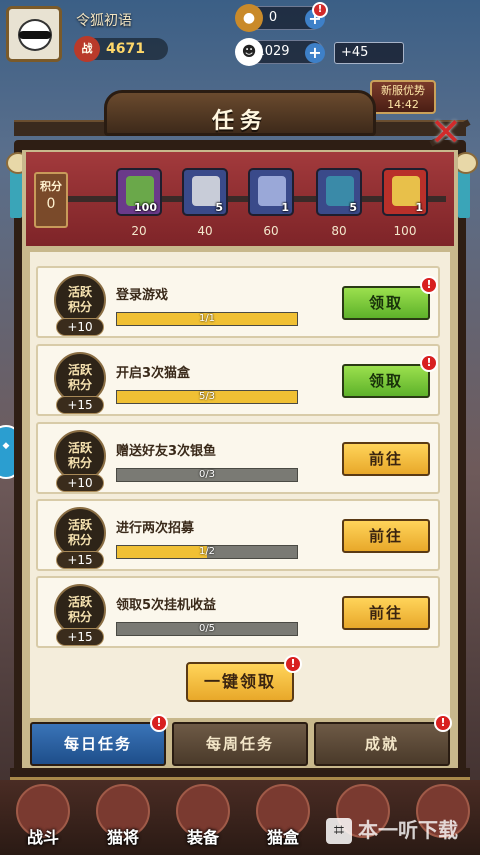 Image resolution: width=480 pixels, height=855 pixels. What do you see at coordinates (155, 528) in the screenshot?
I see `task-name: 进行两次招募` at bounding box center [155, 528].